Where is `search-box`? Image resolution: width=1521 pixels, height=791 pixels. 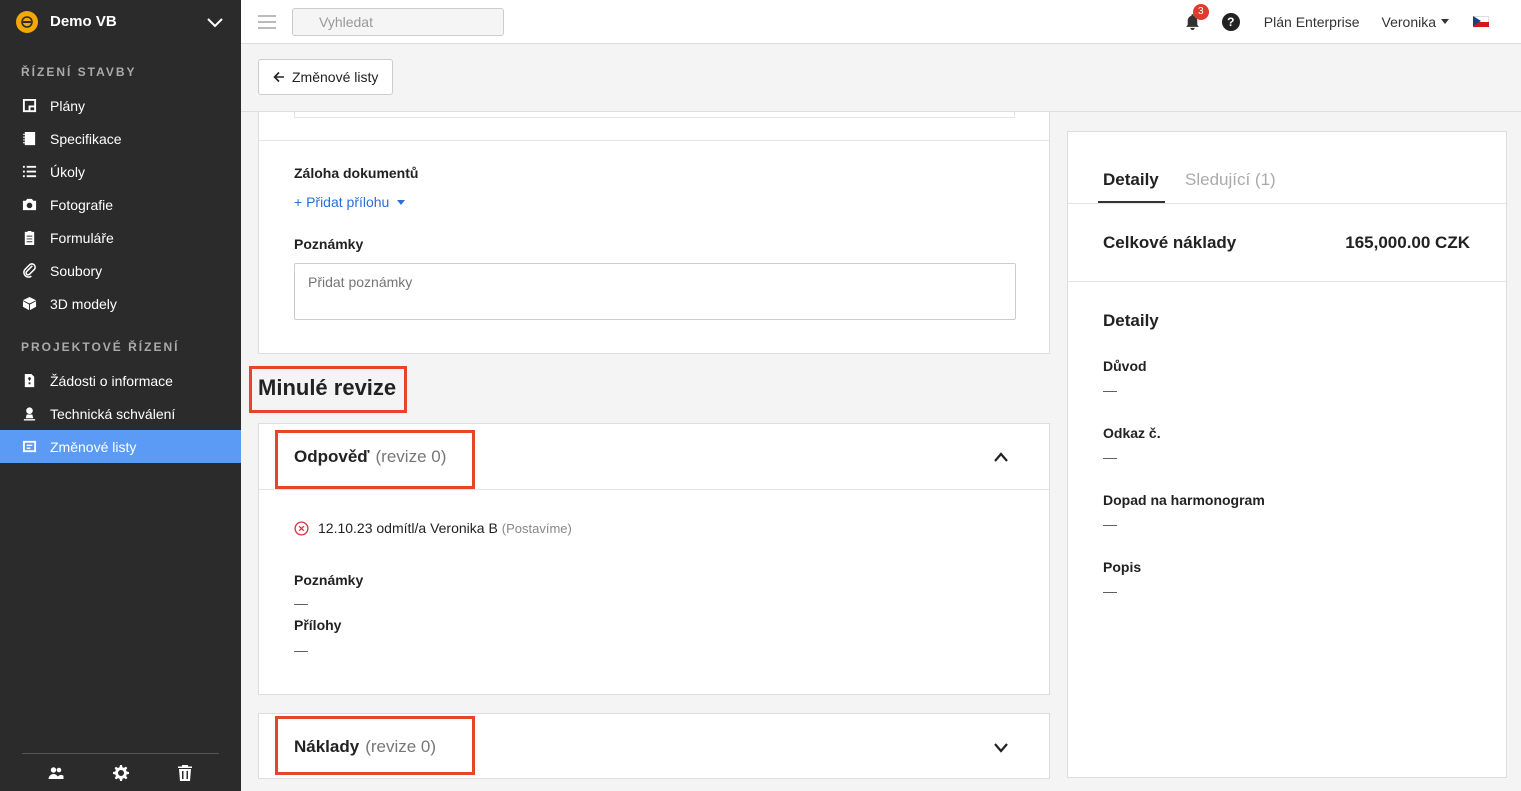 search-box is located at coordinates (398, 21).